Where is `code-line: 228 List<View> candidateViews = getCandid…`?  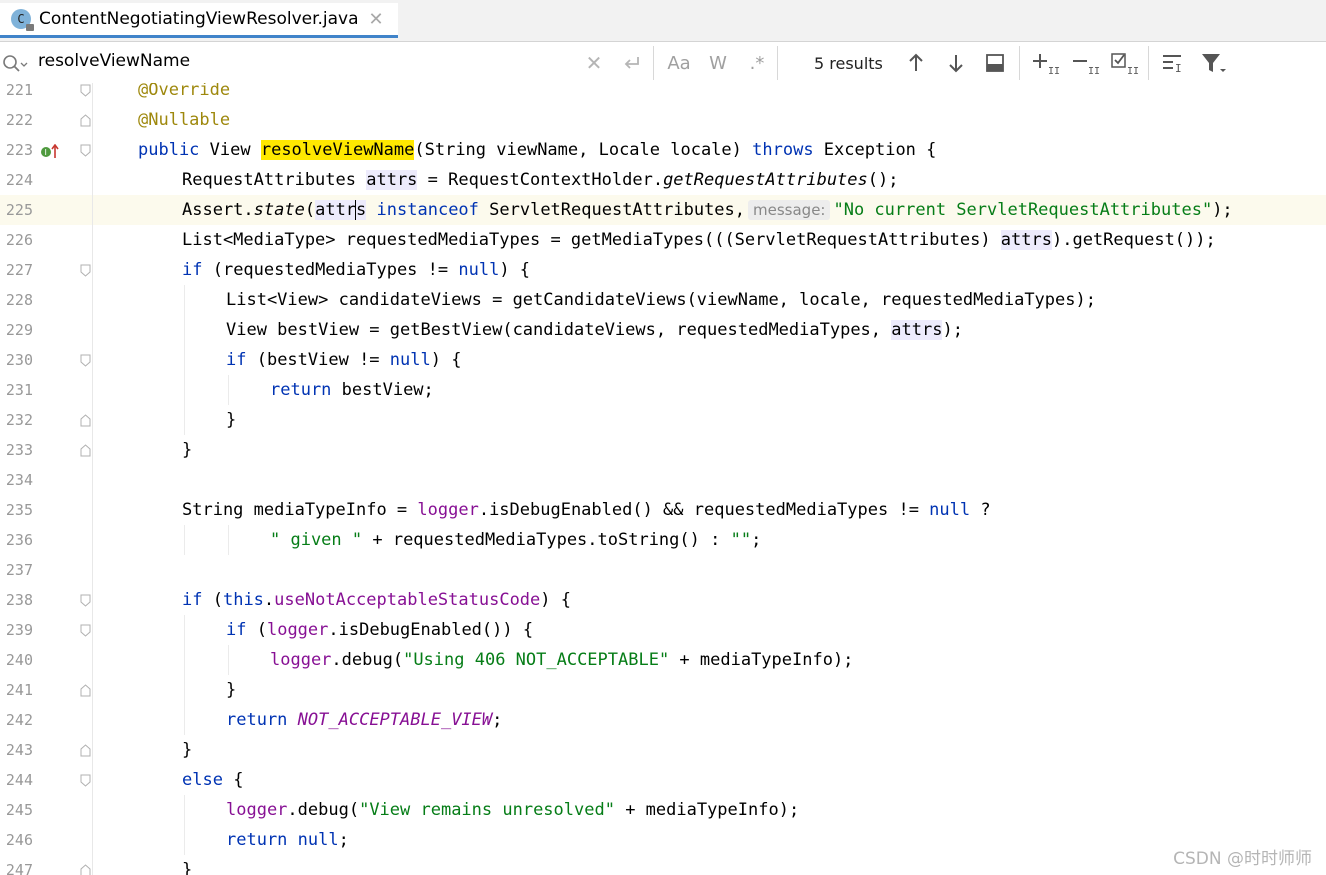 code-line: 228 List<View> candidateViews = getCandid… is located at coordinates (663, 300).